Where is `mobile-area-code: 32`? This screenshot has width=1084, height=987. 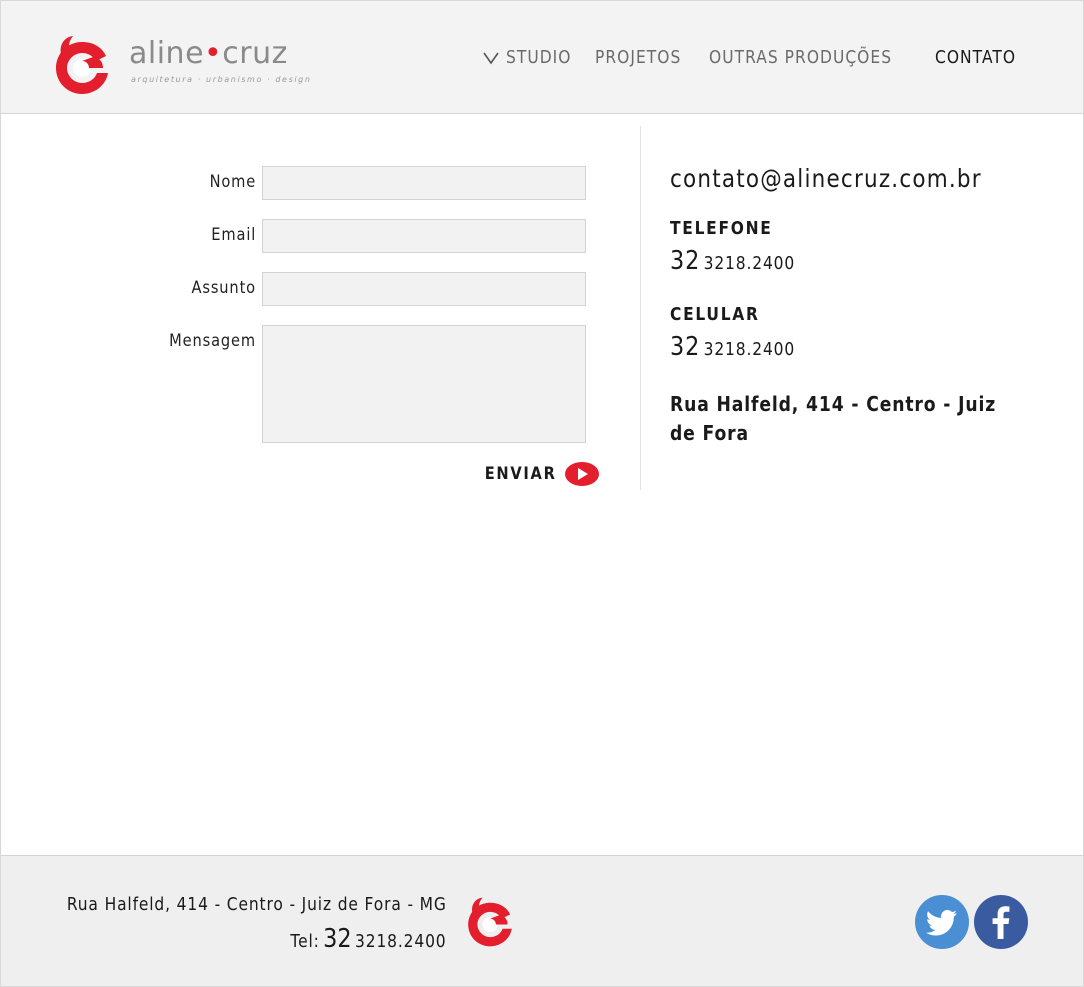
mobile-area-code: 32 is located at coordinates (685, 347).